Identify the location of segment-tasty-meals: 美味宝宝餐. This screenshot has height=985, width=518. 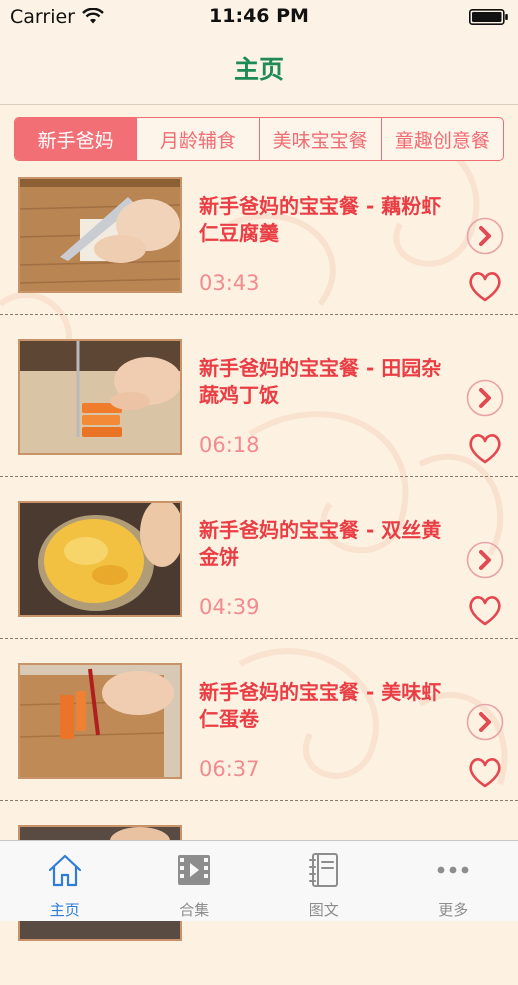
(320, 139).